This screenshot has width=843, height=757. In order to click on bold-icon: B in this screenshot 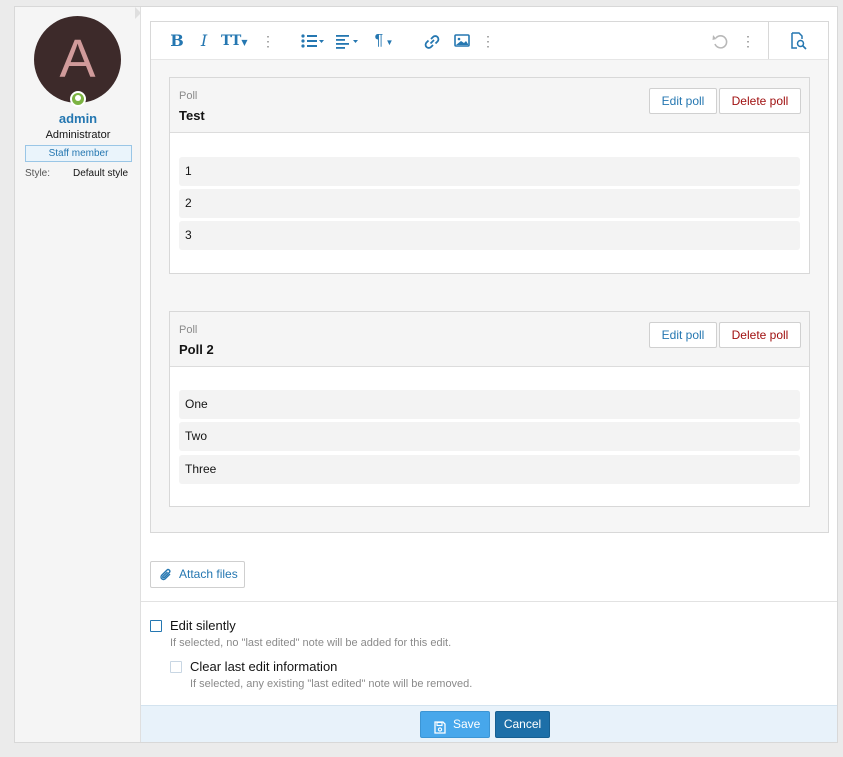, I will do `click(177, 41)`.